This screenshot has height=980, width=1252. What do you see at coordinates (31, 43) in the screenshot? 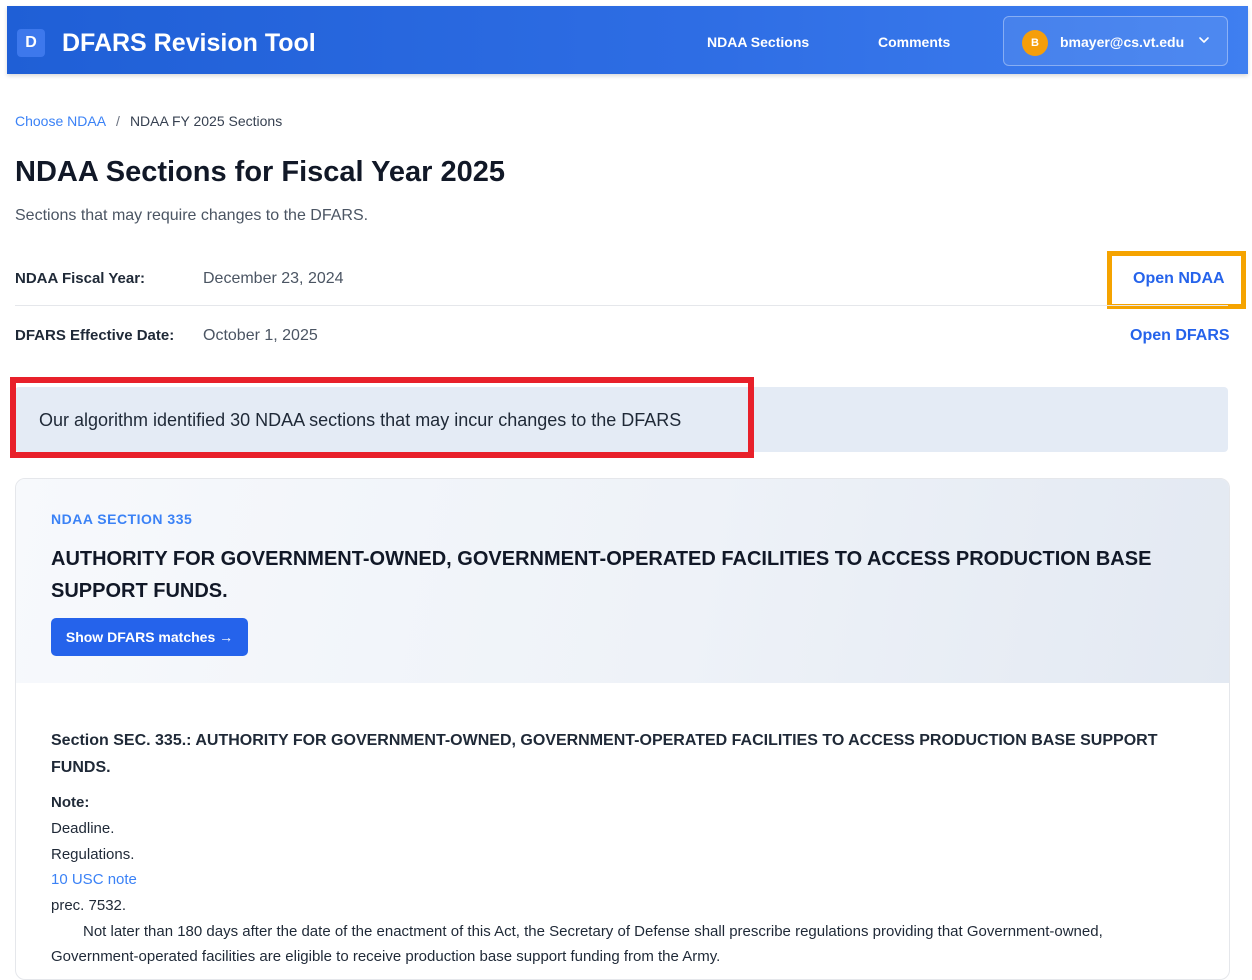
I see `app-logo: D` at bounding box center [31, 43].